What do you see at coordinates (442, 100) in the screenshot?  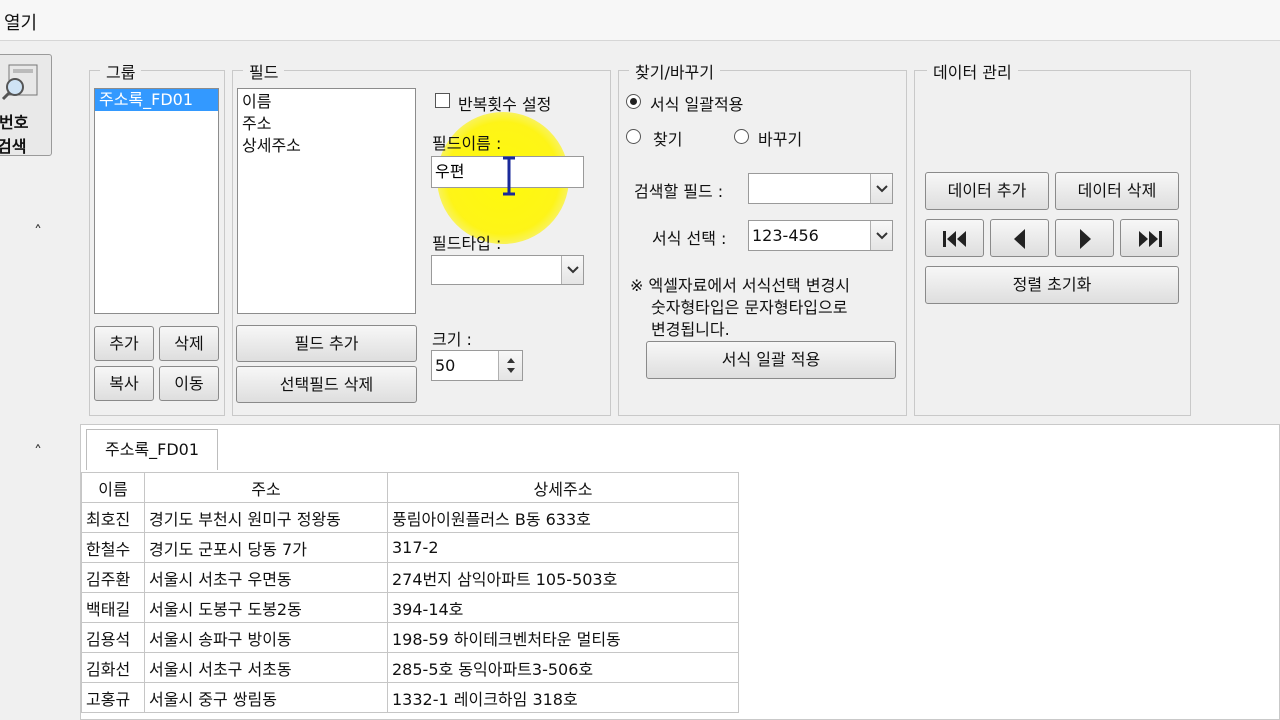 I see `repeat-count-checkbox` at bounding box center [442, 100].